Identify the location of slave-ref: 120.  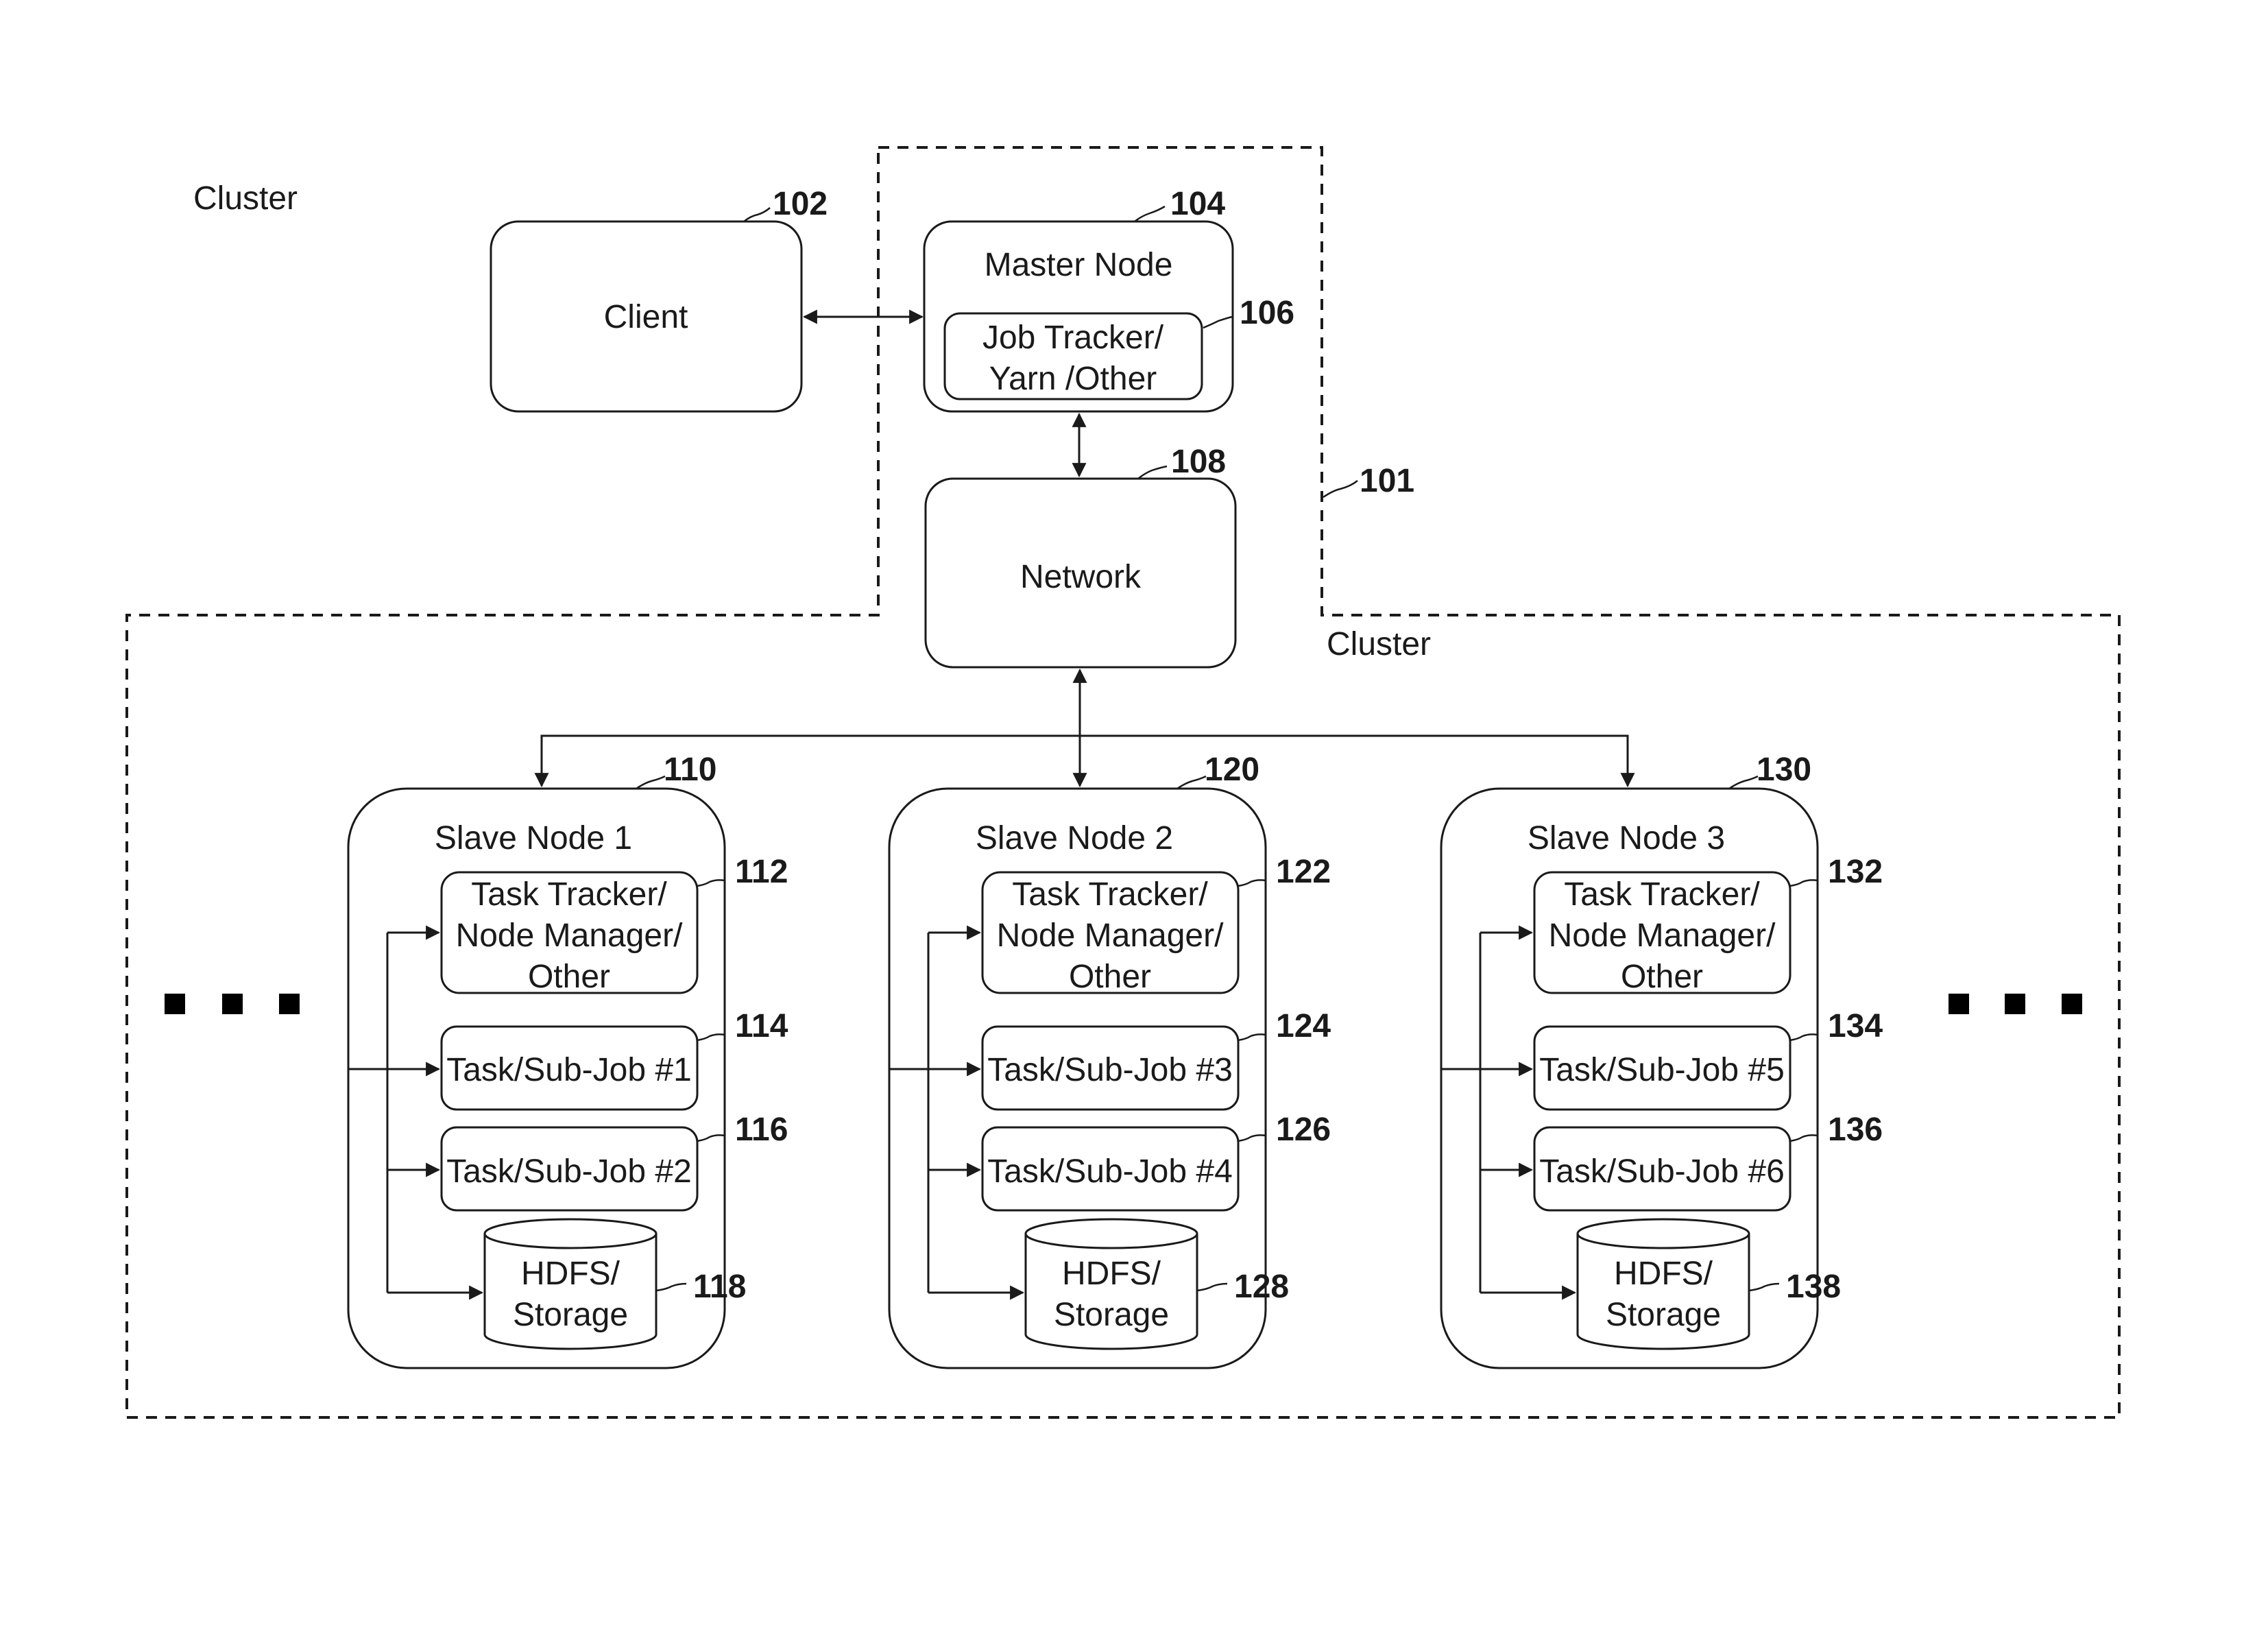
(1232, 770).